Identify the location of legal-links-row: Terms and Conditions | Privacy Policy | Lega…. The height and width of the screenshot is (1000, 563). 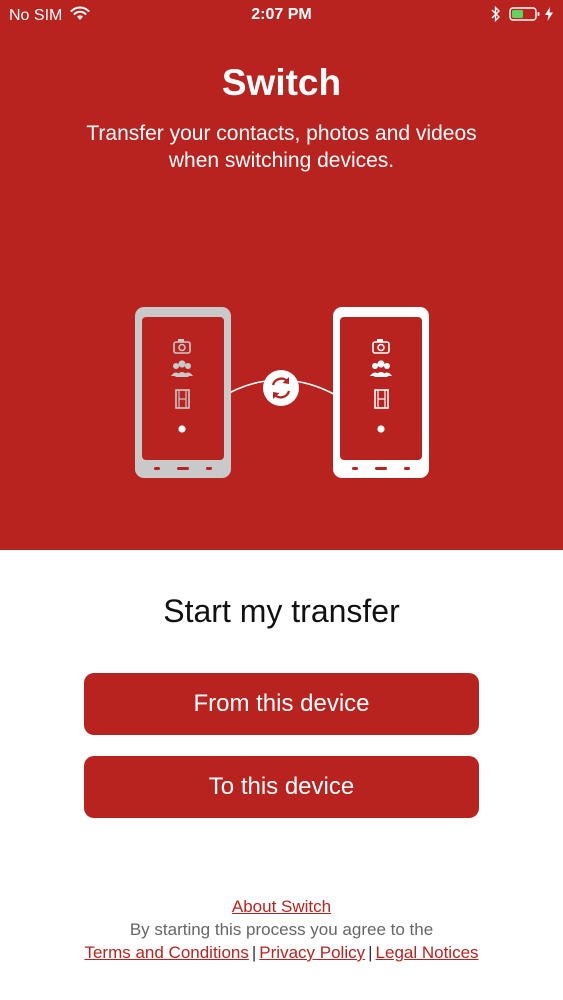
(281, 953).